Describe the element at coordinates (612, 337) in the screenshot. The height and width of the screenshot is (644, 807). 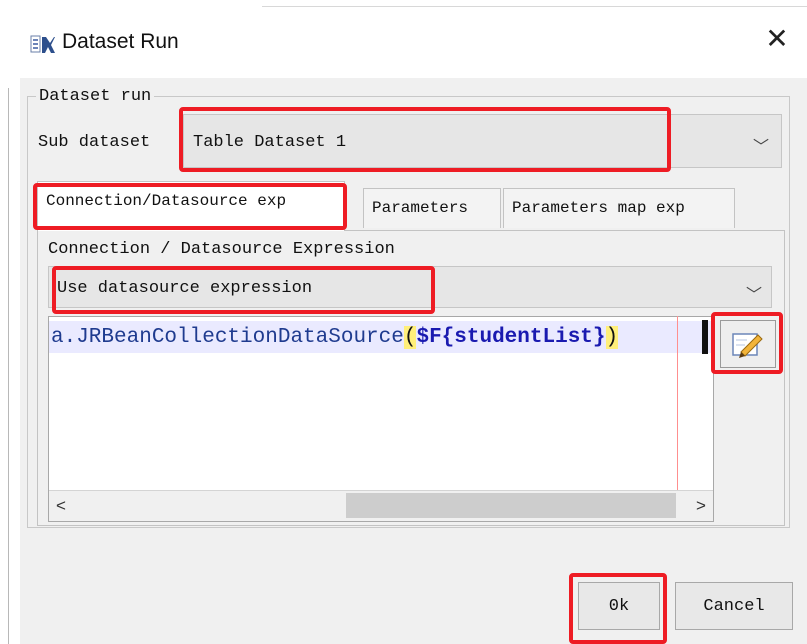
I see `close-paren: )` at that location.